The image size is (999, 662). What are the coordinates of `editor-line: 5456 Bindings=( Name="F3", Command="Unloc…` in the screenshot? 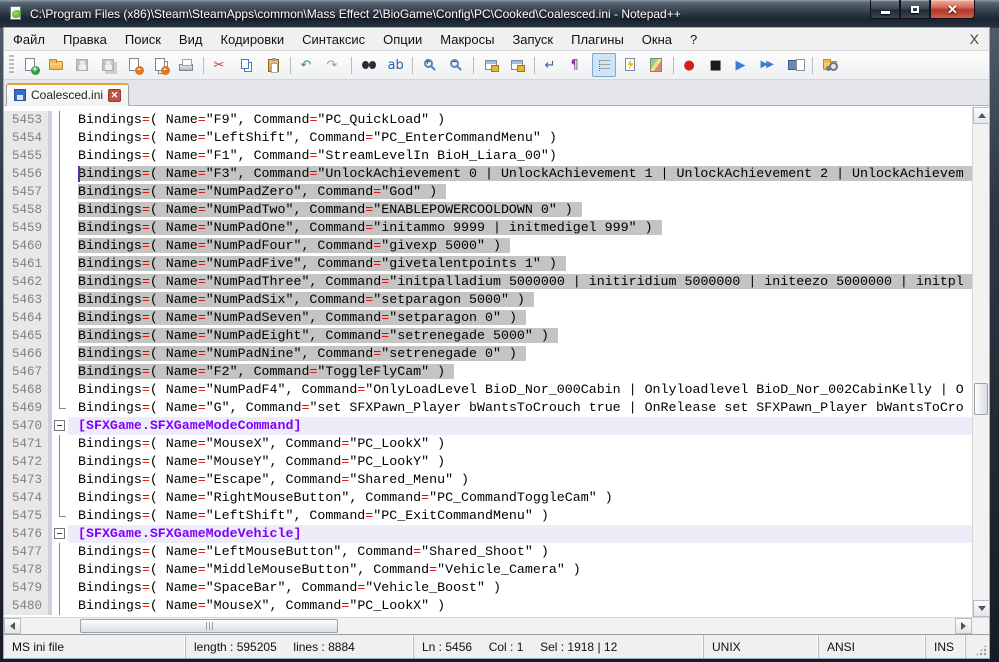 It's located at (488, 174).